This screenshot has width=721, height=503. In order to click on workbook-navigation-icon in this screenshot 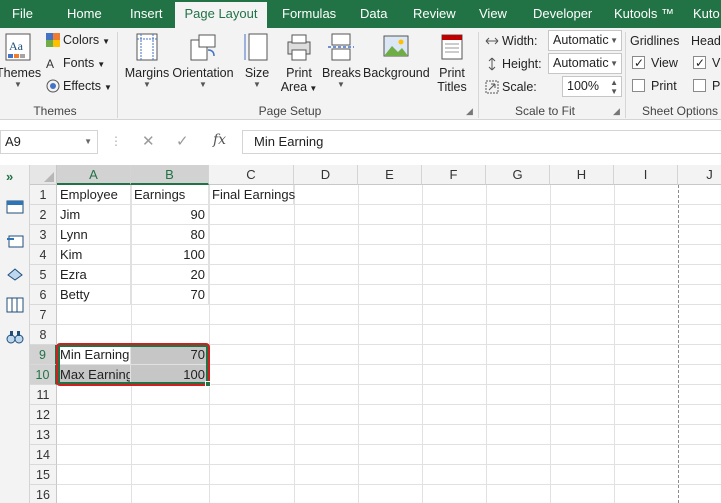, I will do `click(15, 207)`.